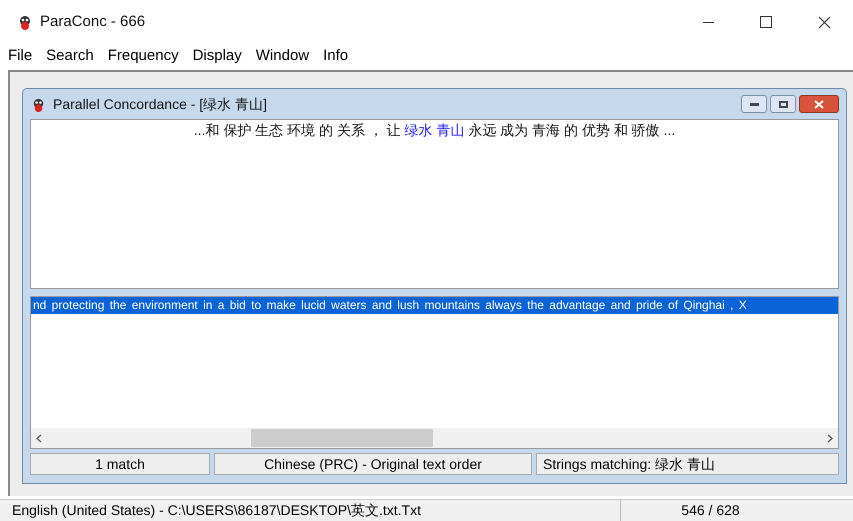 This screenshot has width=853, height=521. Describe the element at coordinates (342, 438) in the screenshot. I see `scrollbar-thumb` at that location.